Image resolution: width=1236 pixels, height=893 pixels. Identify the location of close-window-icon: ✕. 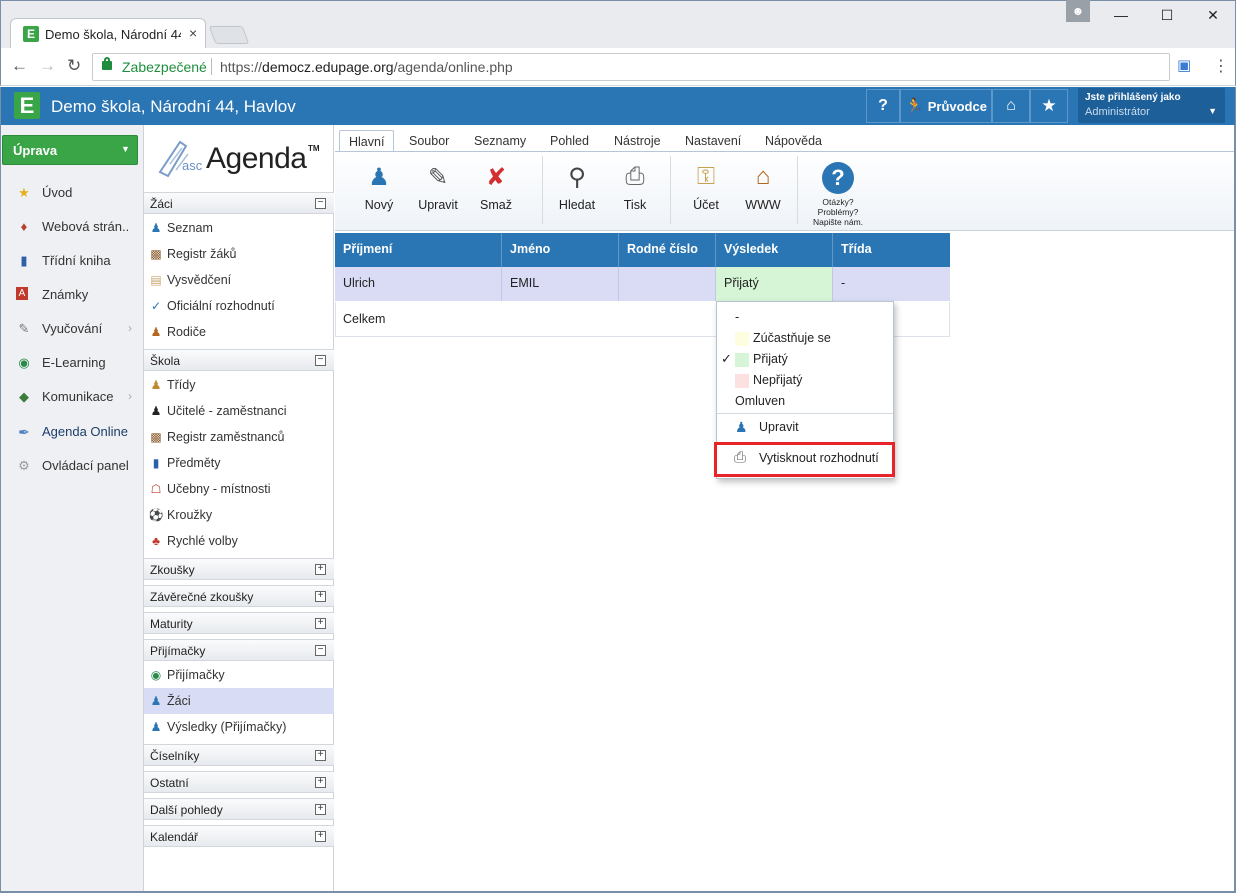
(1213, 15).